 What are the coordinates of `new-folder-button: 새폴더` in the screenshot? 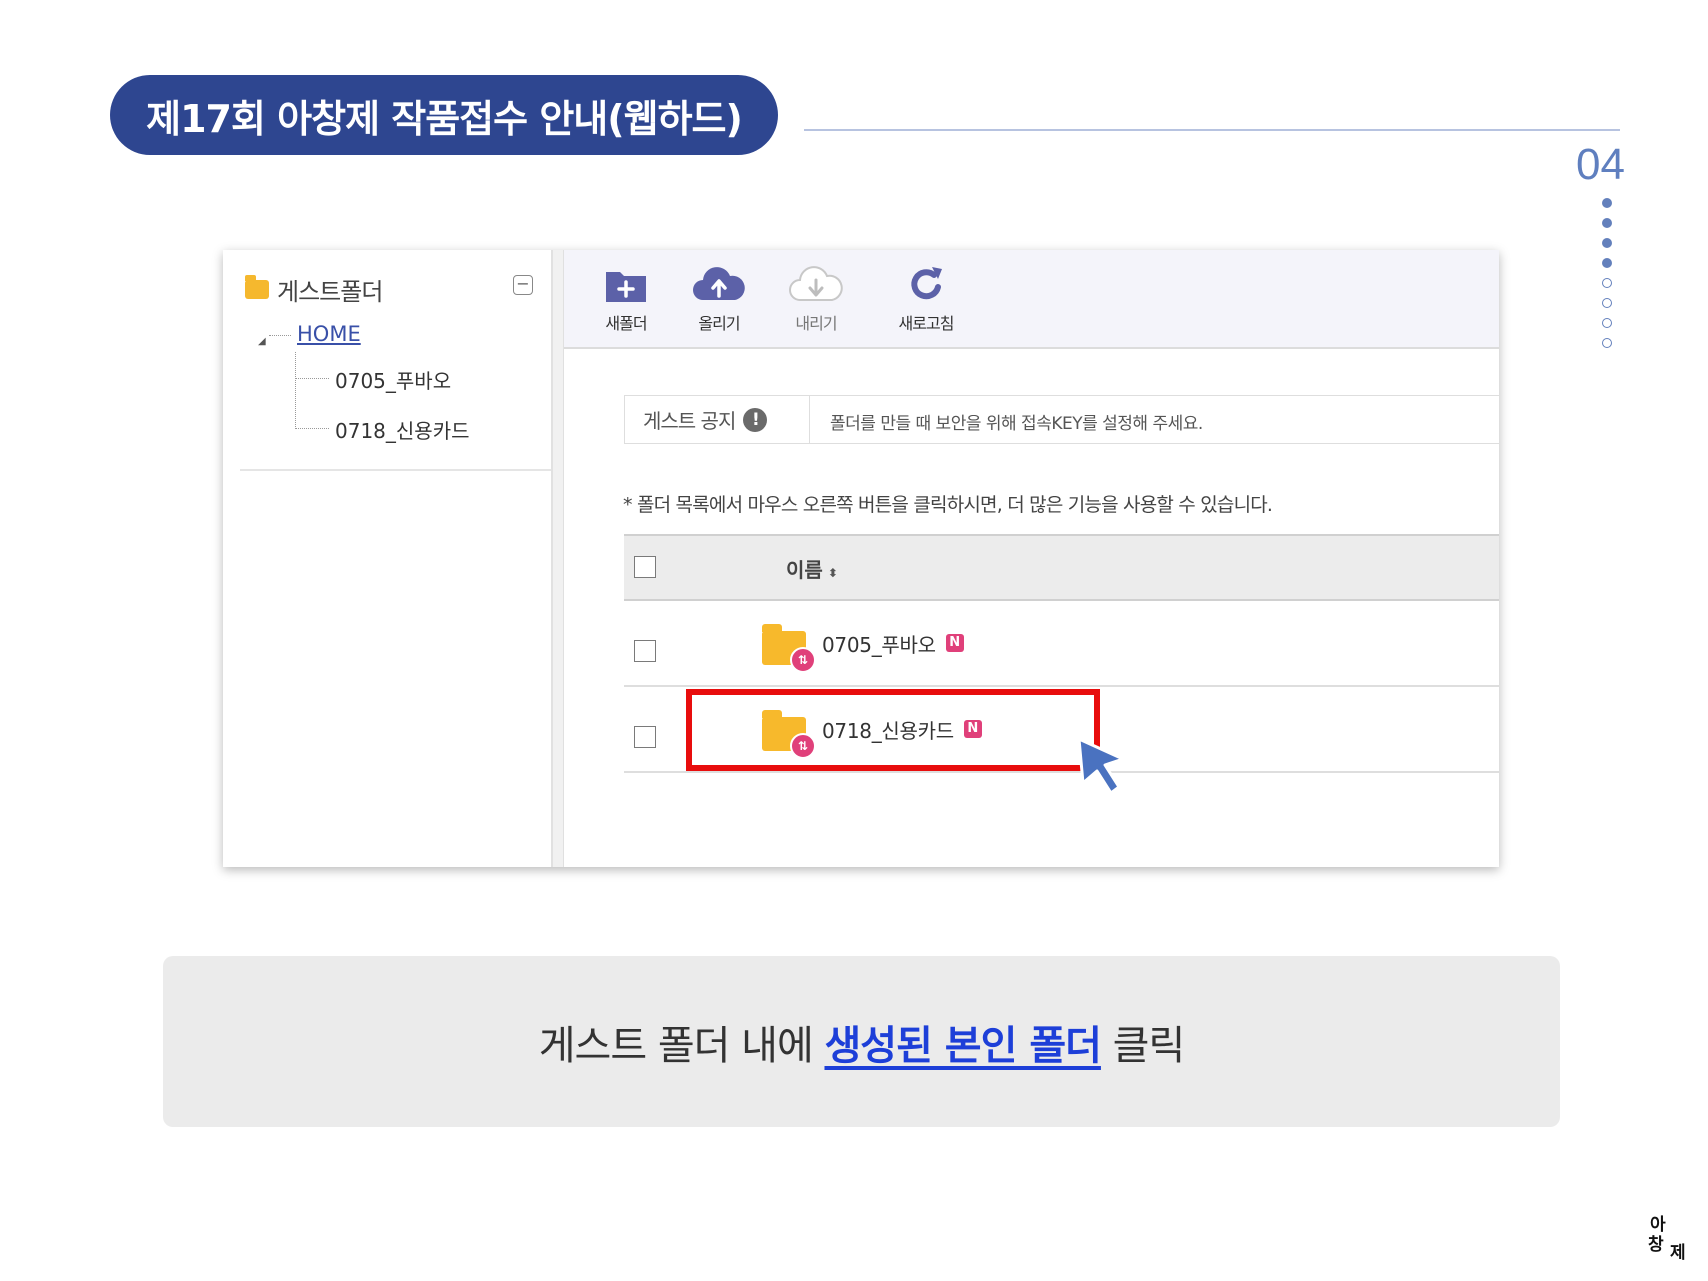 It's located at (626, 299).